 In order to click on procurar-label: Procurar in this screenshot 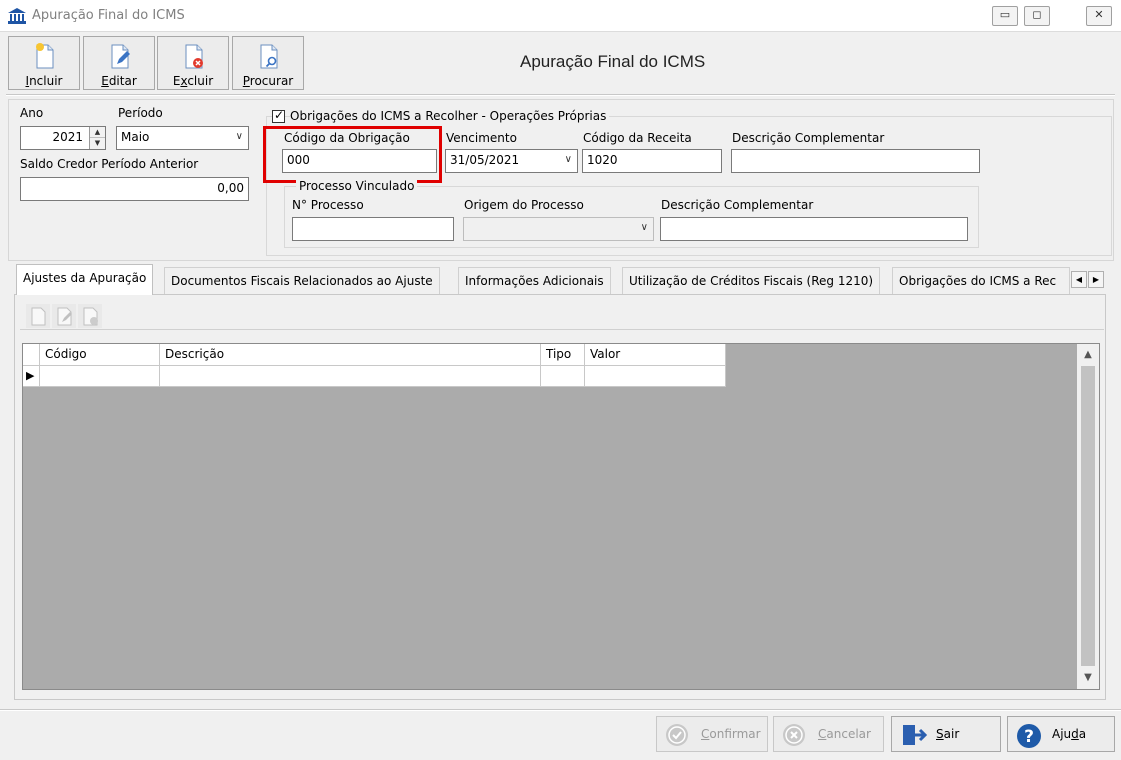, I will do `click(268, 81)`.